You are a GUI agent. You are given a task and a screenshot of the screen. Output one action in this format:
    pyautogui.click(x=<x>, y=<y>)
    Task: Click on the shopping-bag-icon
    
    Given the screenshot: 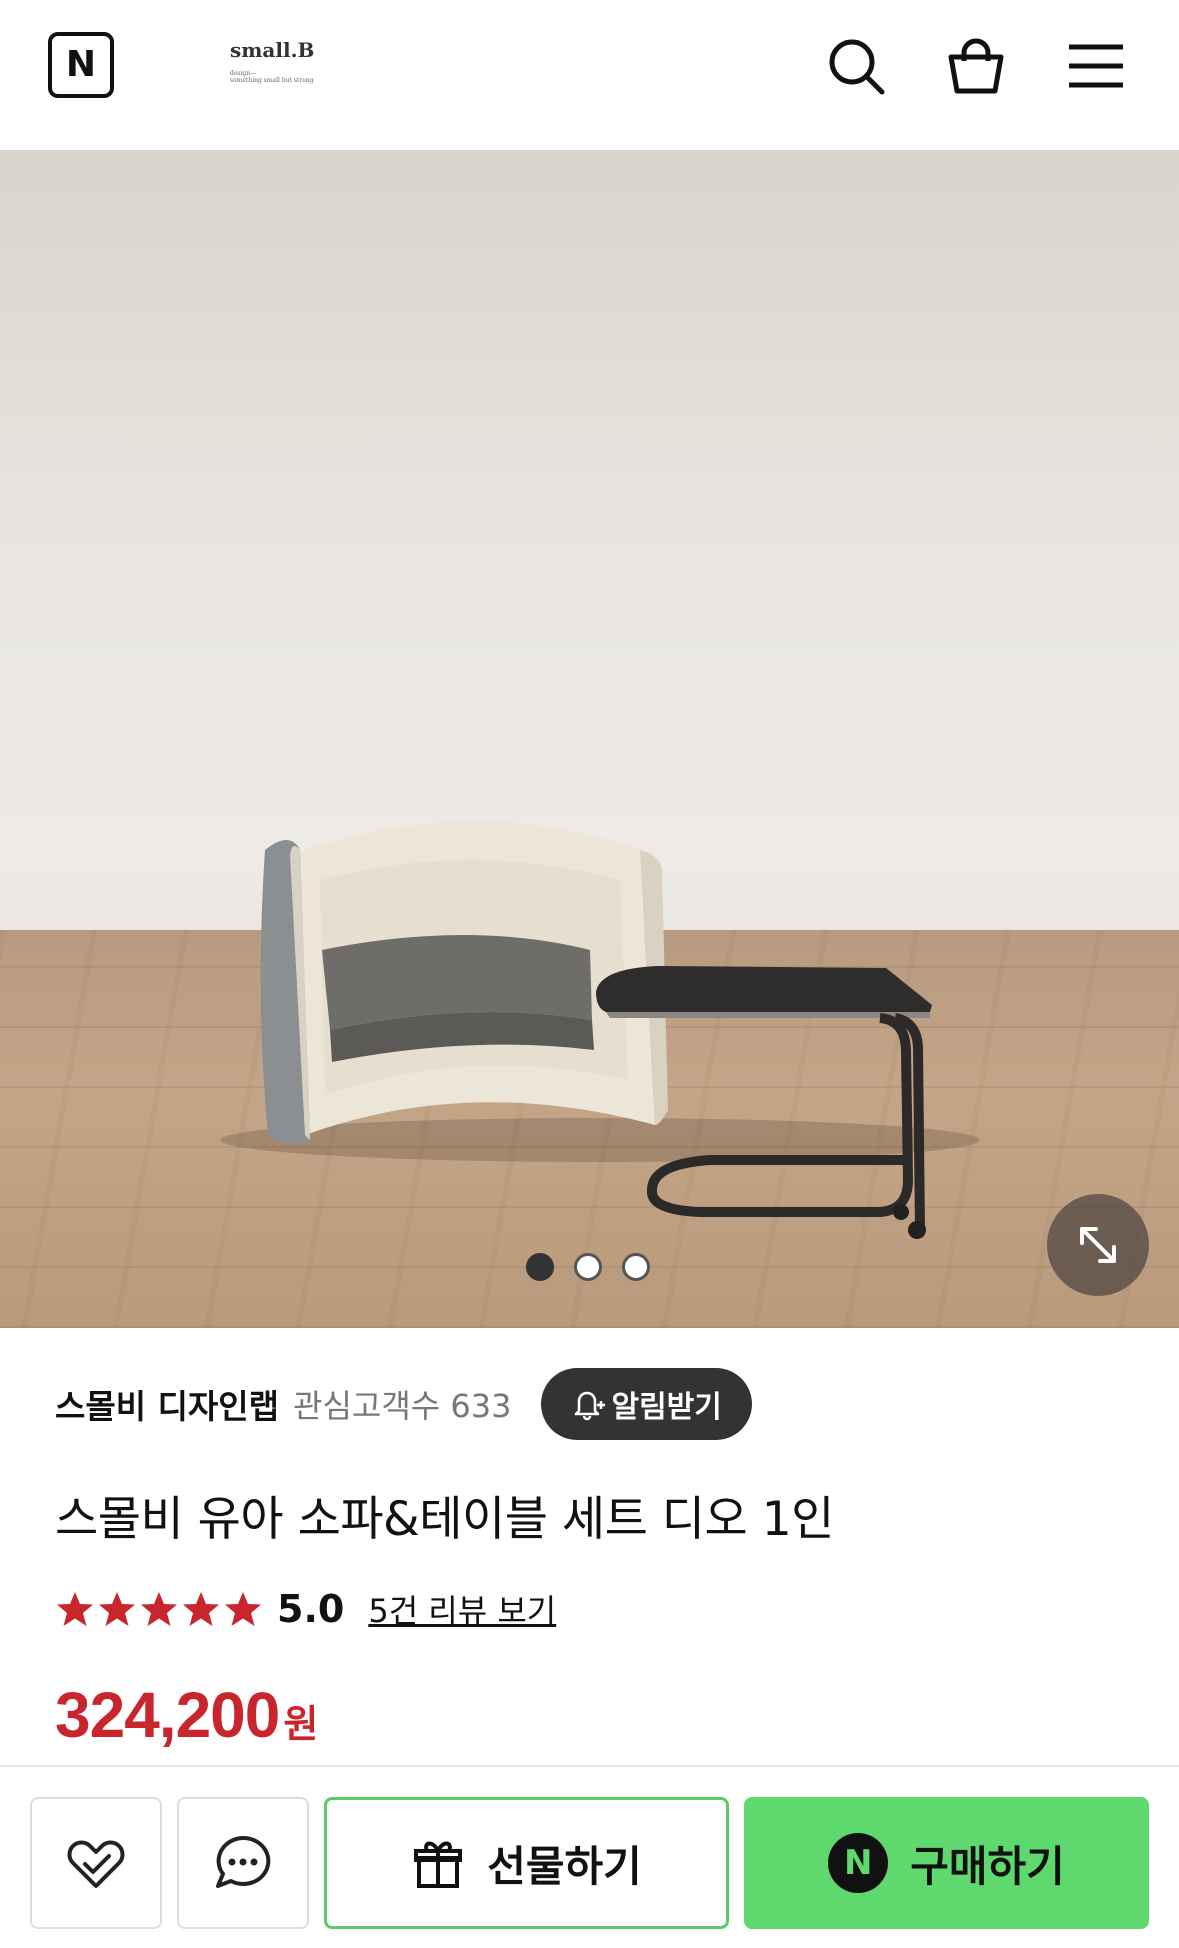 What is the action you would take?
    pyautogui.click(x=976, y=66)
    